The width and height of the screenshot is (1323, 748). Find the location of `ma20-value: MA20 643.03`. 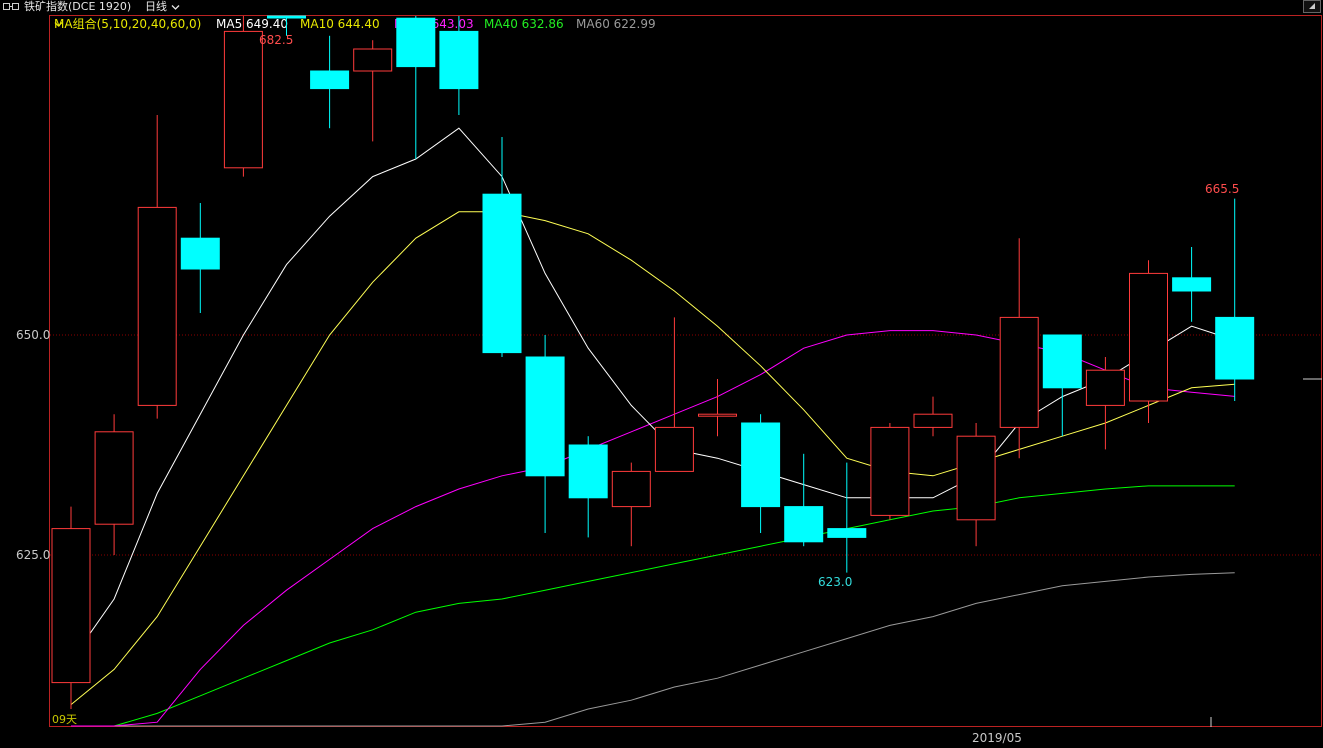

ma20-value: MA20 643.03 is located at coordinates (434, 24).